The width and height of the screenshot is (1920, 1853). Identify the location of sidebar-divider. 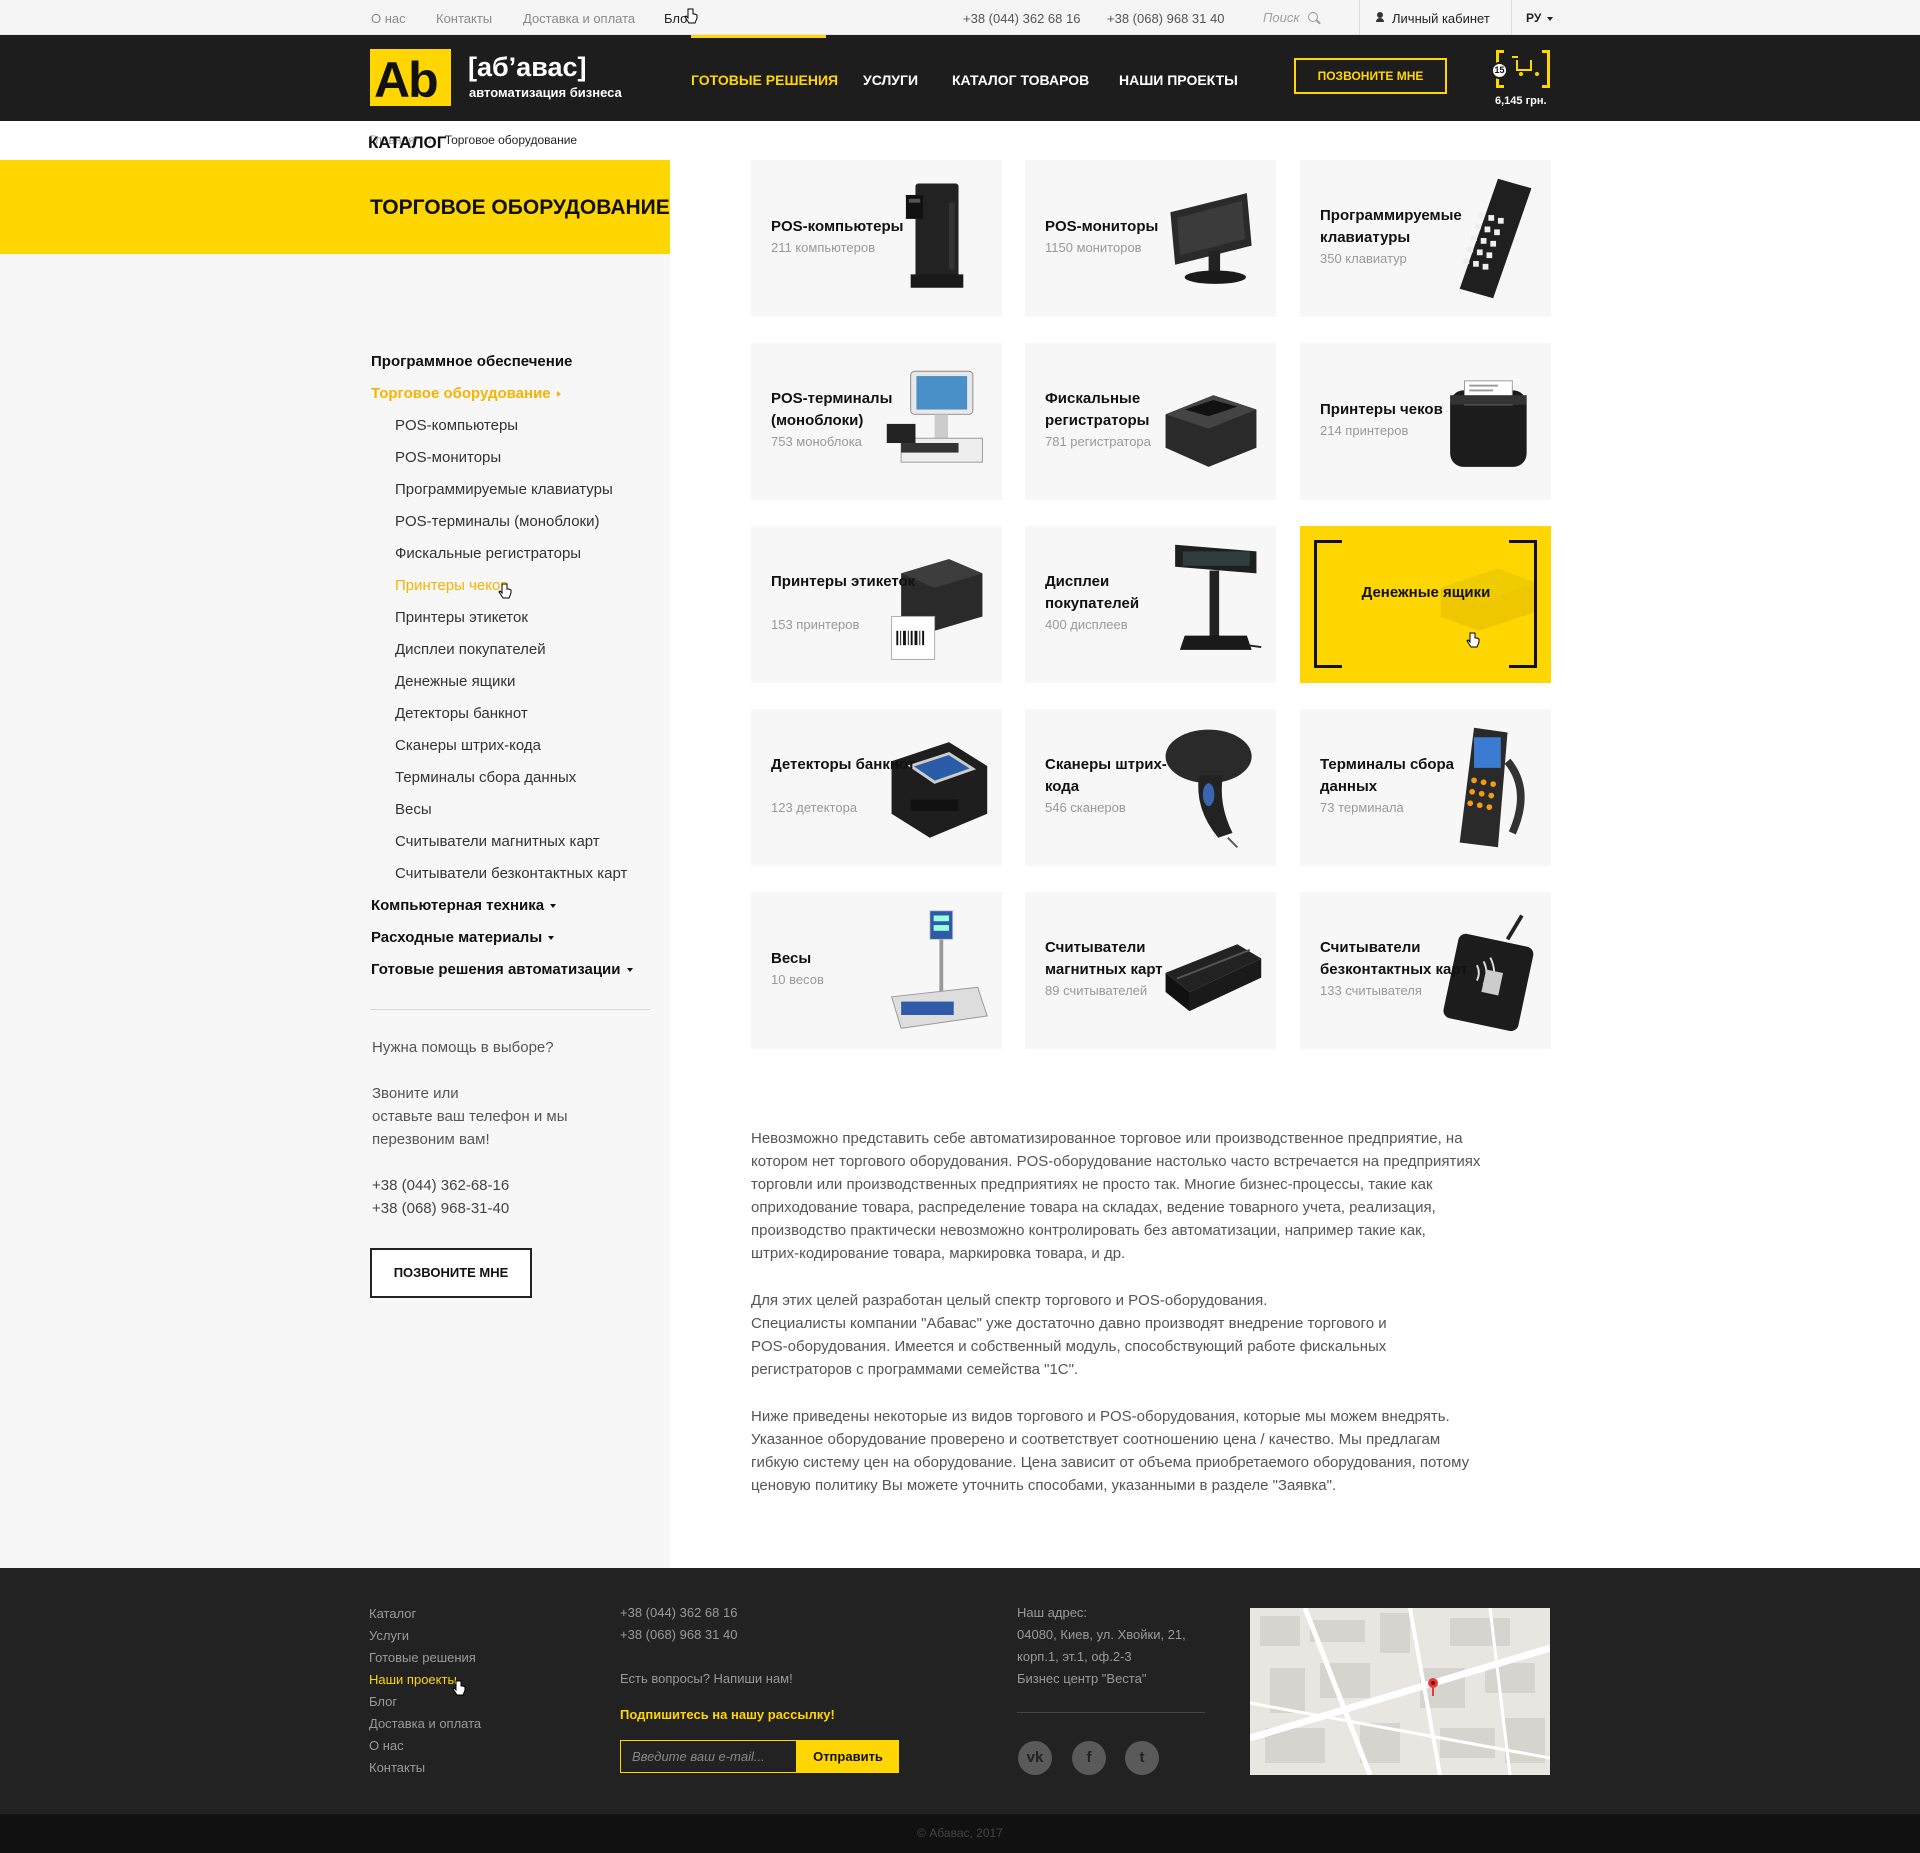
(510, 1009).